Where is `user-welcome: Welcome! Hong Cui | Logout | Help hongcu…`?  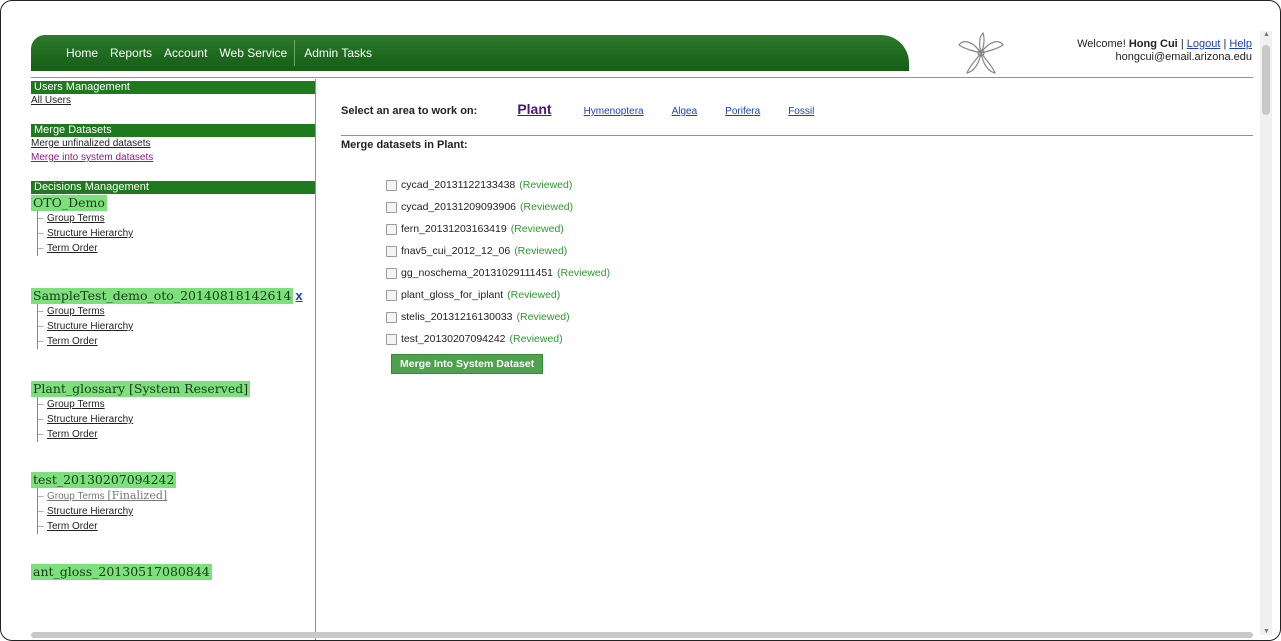
user-welcome: Welcome! Hong Cui | Logout | Help hongcu… is located at coordinates (1164, 51).